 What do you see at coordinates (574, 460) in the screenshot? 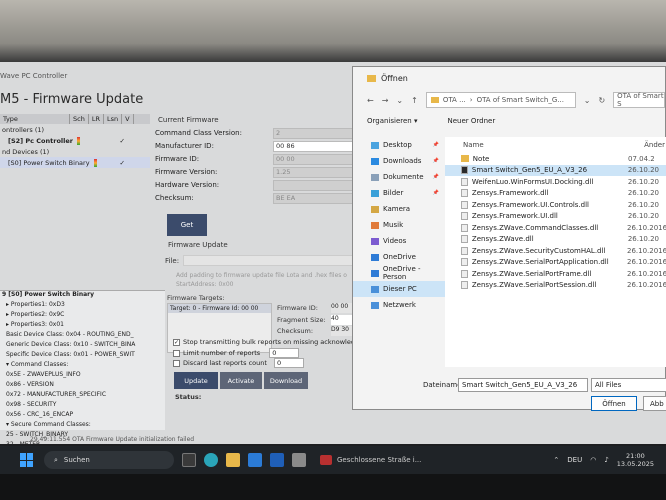
I see `language-indicator: DEU` at bounding box center [574, 460].